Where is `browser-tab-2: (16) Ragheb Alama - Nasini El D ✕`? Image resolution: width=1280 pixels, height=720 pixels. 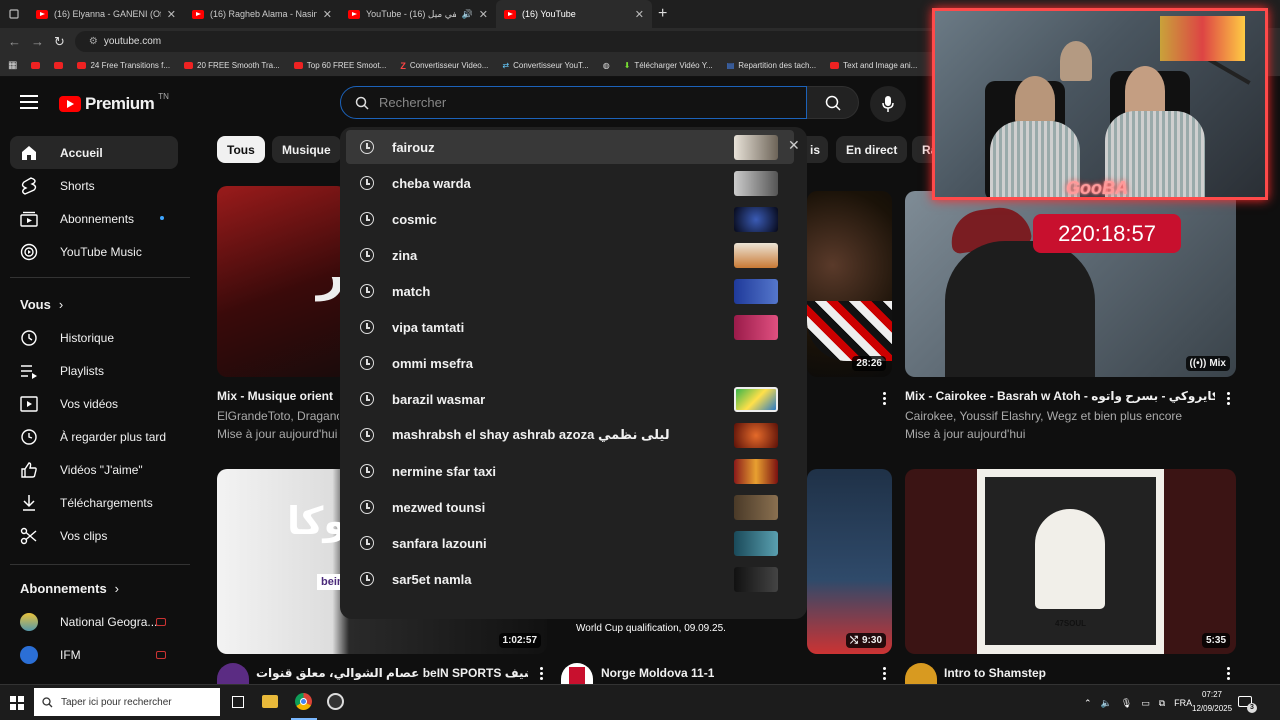 browser-tab-2: (16) Ragheb Alama - Nasini El D ✕ is located at coordinates (262, 14).